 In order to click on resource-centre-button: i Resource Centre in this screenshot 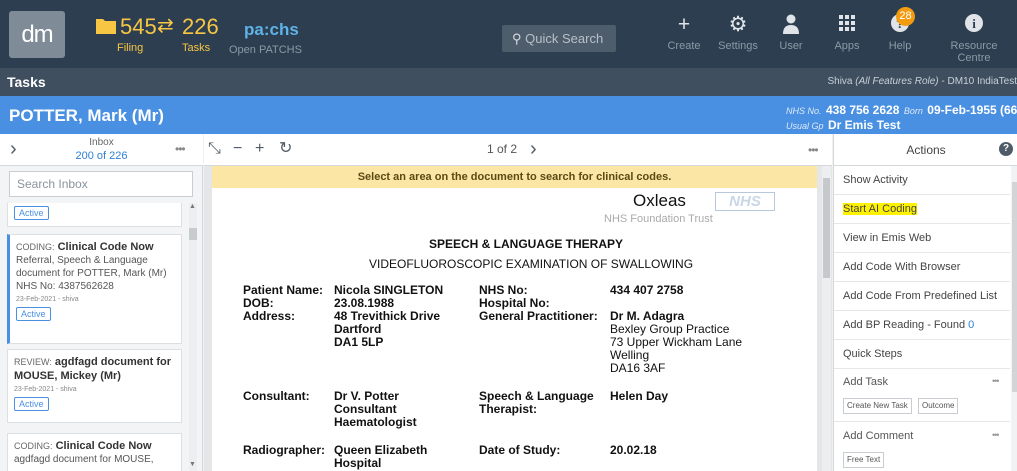, I will do `click(974, 39)`.